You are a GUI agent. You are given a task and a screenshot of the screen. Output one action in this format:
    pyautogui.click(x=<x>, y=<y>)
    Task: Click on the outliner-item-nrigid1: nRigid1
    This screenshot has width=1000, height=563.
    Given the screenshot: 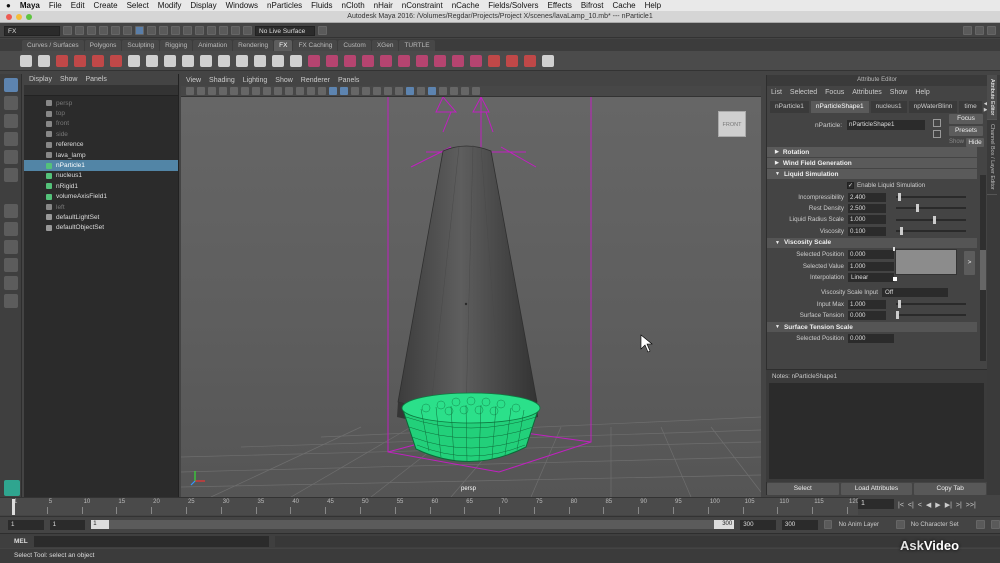 What is the action you would take?
    pyautogui.click(x=101, y=186)
    